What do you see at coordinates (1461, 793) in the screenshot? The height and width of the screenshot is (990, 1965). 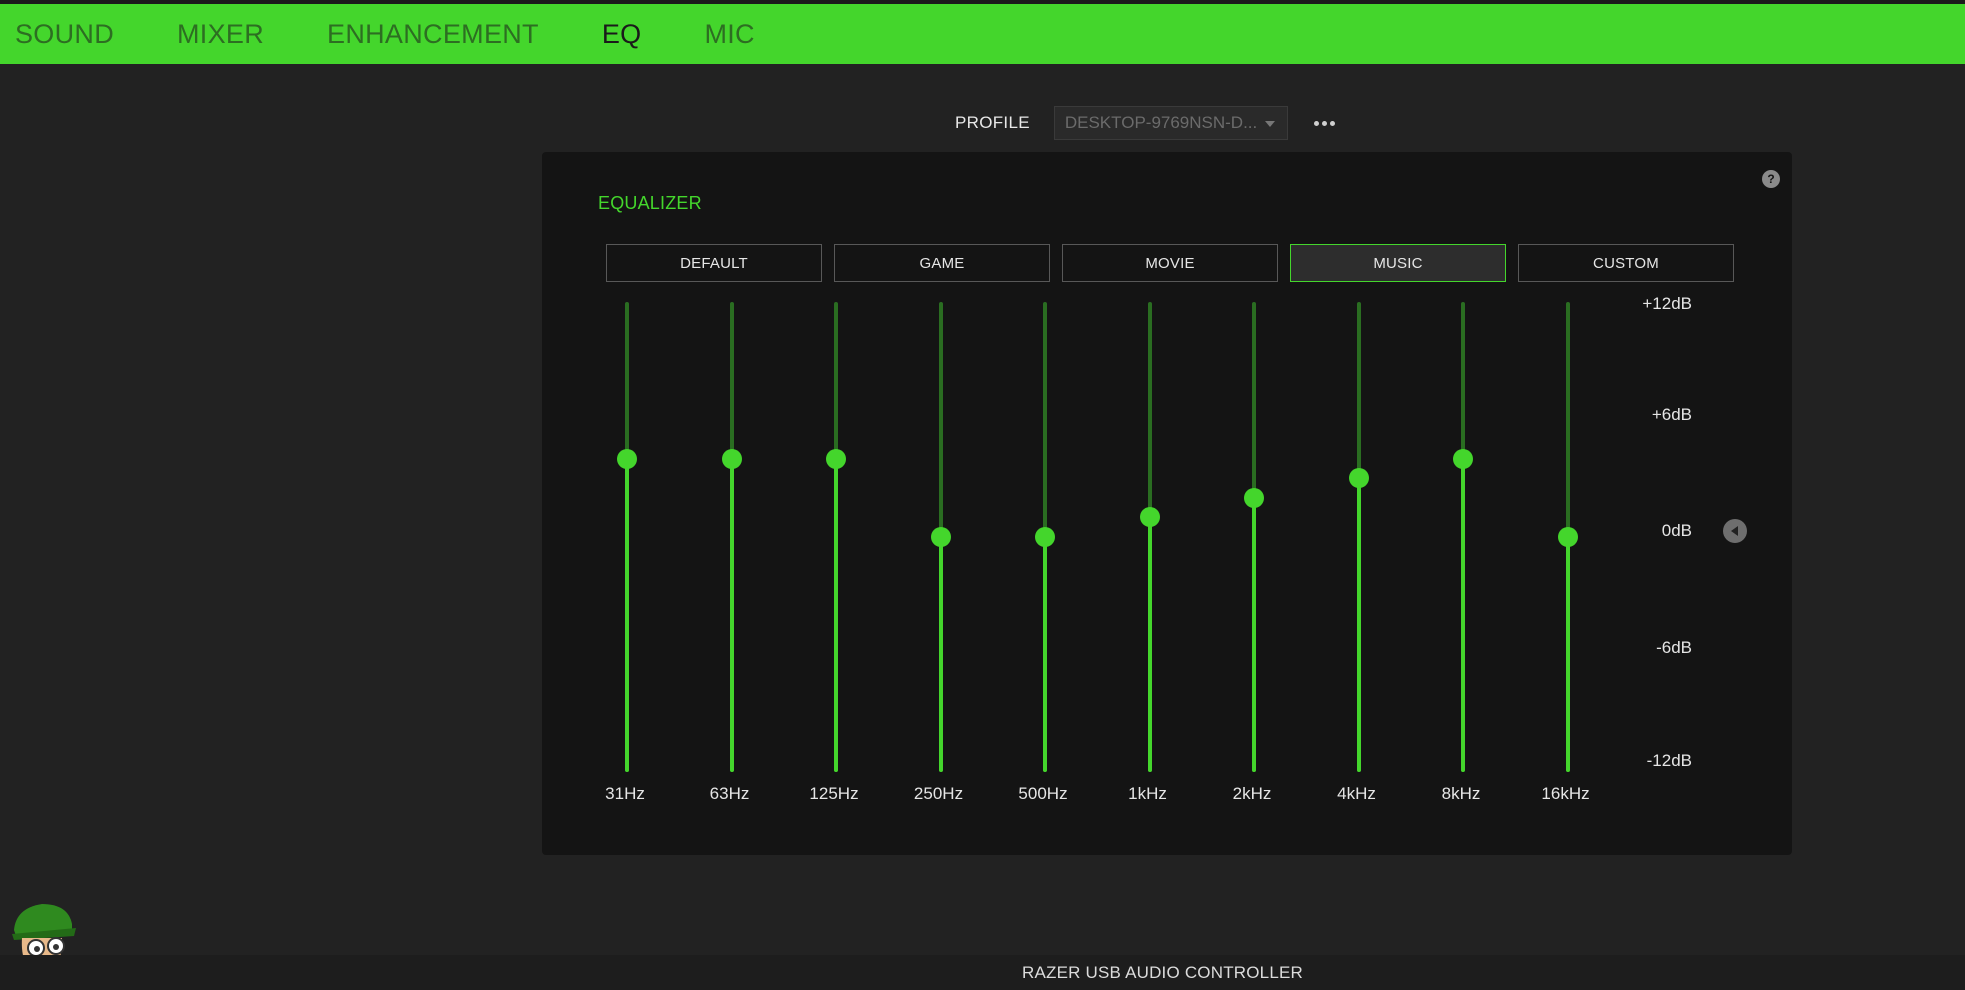 I see `band-frequency-label: 8kHz` at bounding box center [1461, 793].